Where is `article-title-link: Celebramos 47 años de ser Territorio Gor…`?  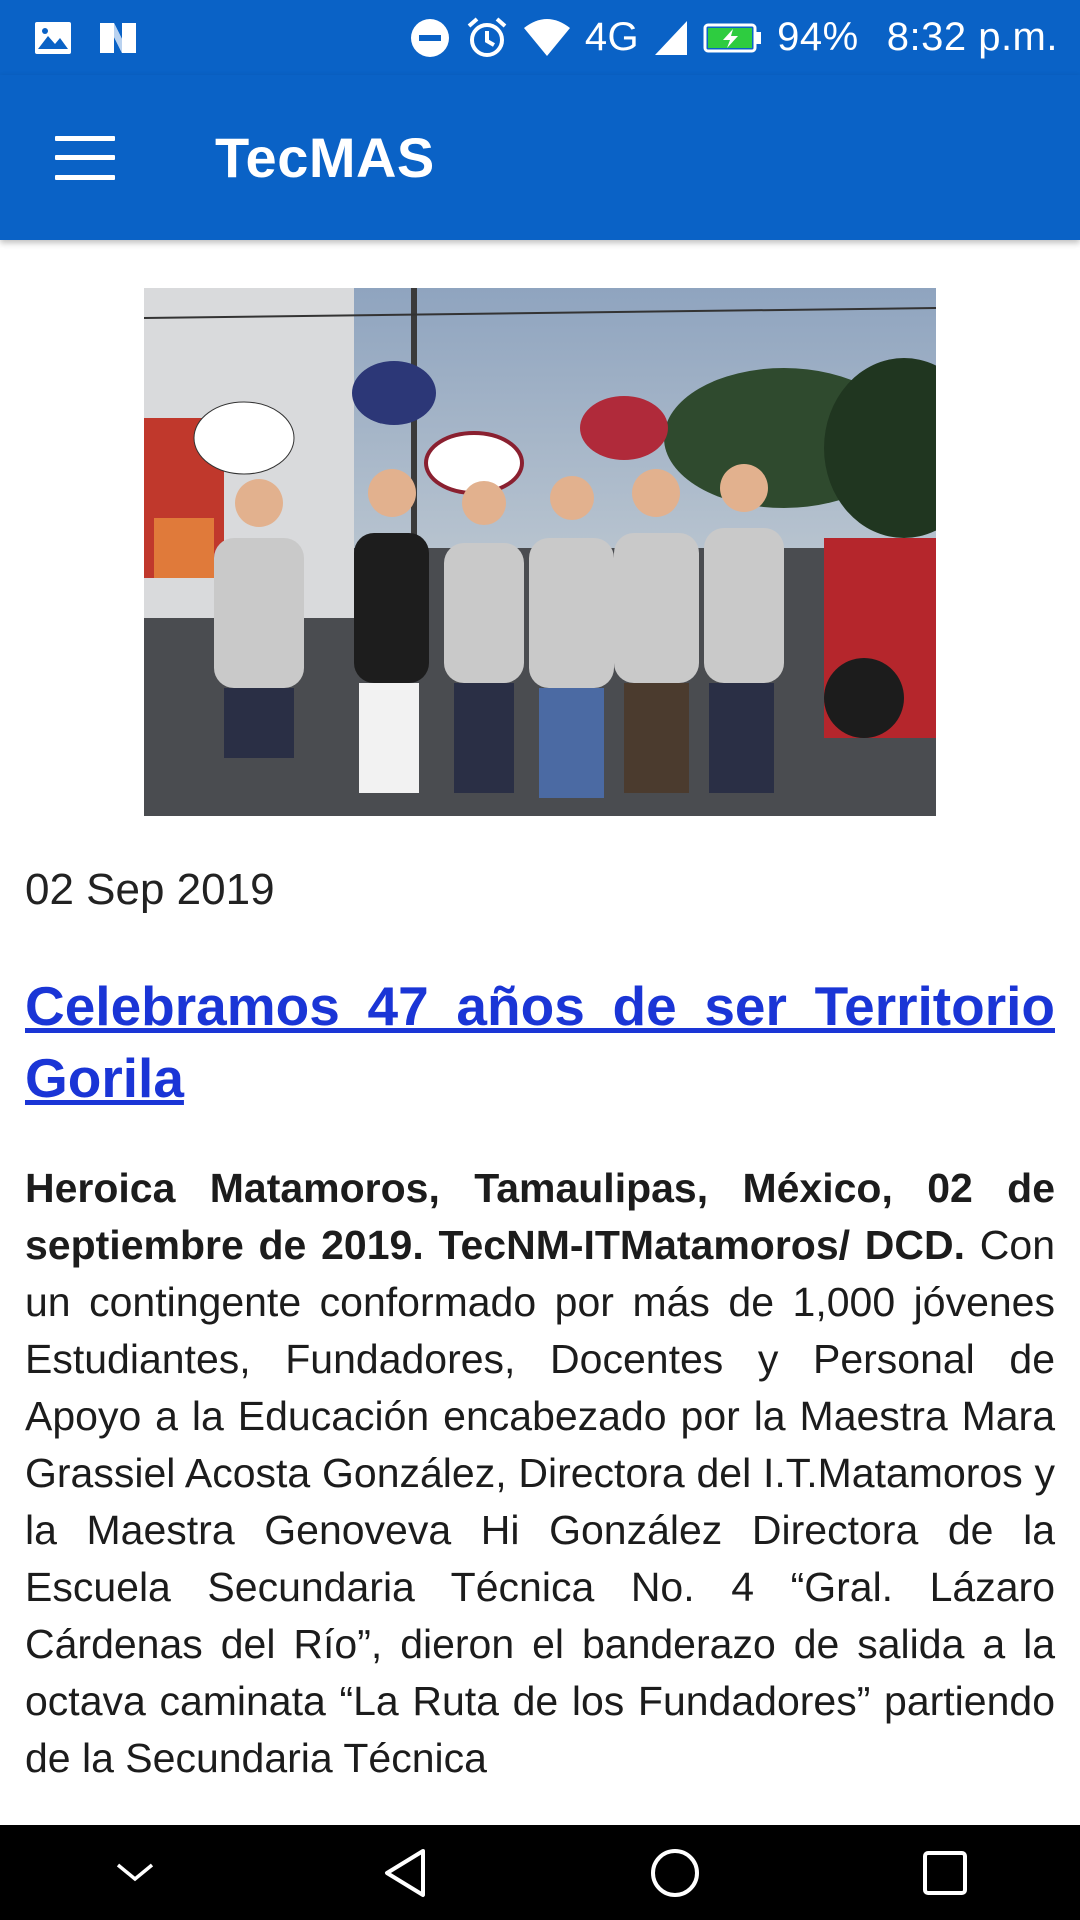
article-title-link: Celebramos 47 años de ser Territorio Gor… is located at coordinates (540, 1042).